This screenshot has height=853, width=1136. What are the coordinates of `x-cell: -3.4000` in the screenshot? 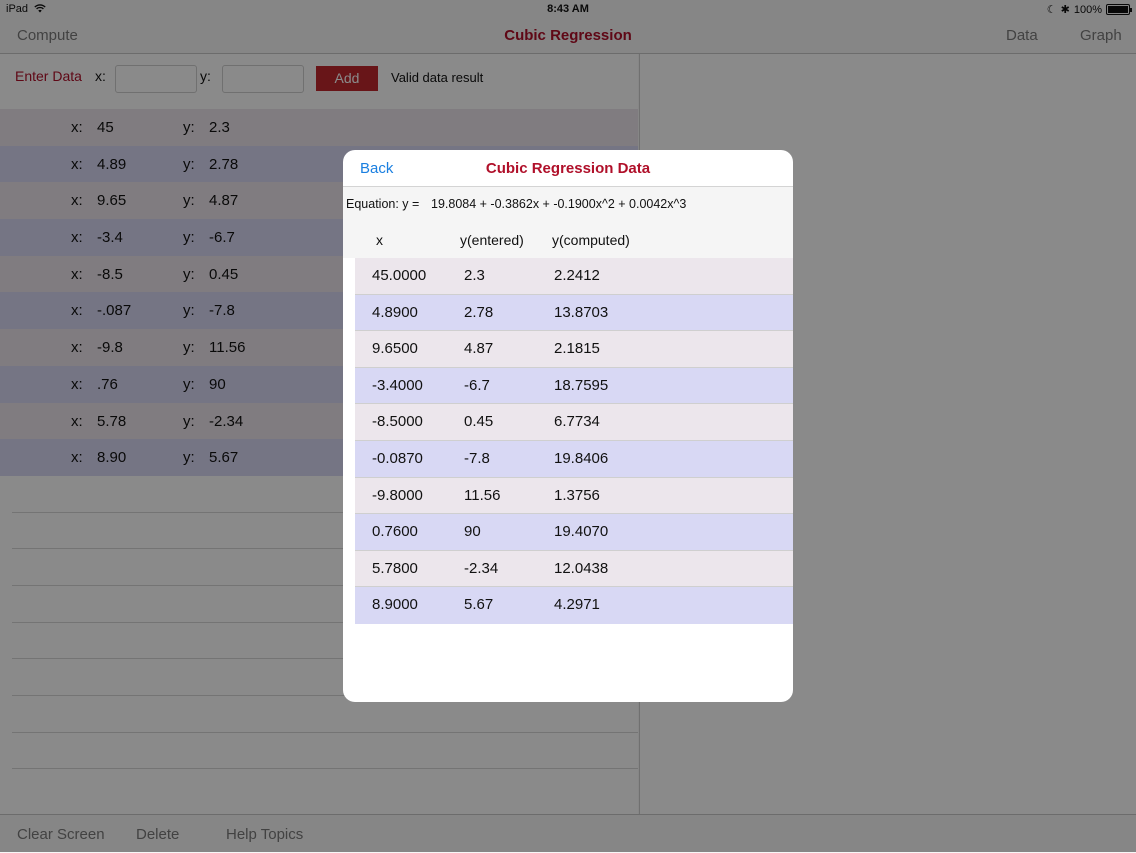 It's located at (397, 385).